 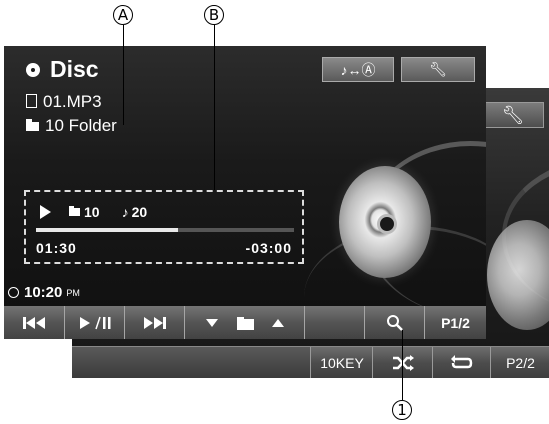 I want to click on callout-b-label: B, so click(x=214, y=15).